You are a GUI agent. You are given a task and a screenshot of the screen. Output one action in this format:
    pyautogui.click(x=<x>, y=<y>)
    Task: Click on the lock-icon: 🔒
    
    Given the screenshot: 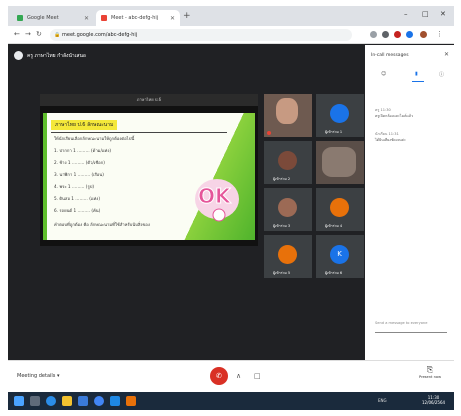 What is the action you would take?
    pyautogui.click(x=57, y=35)
    